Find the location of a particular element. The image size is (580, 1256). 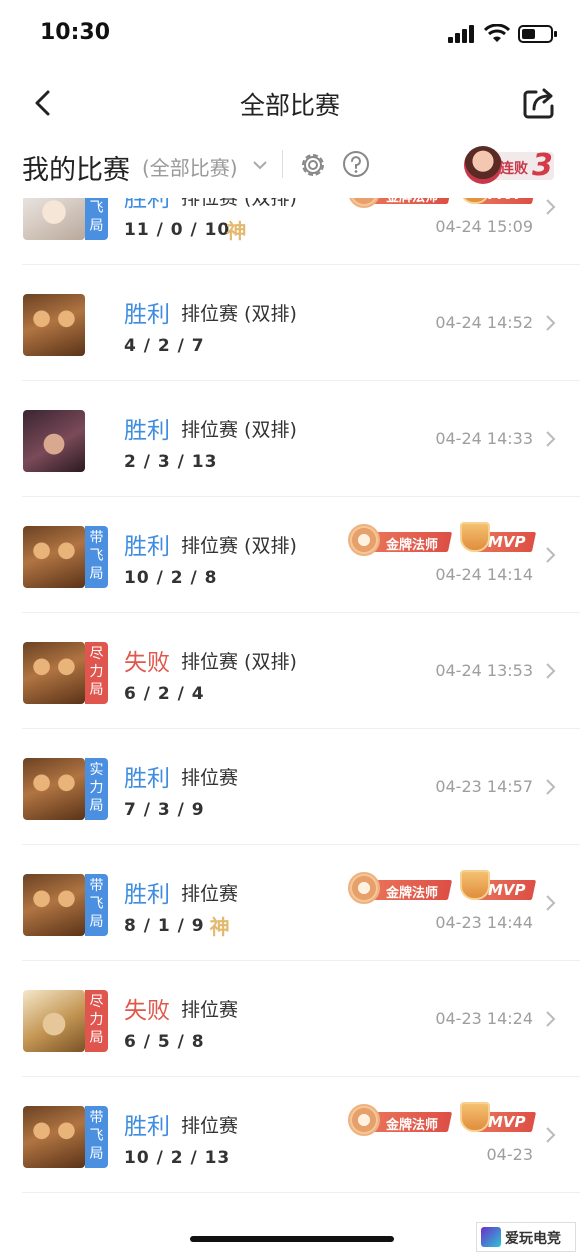

help-icon is located at coordinates (356, 164).